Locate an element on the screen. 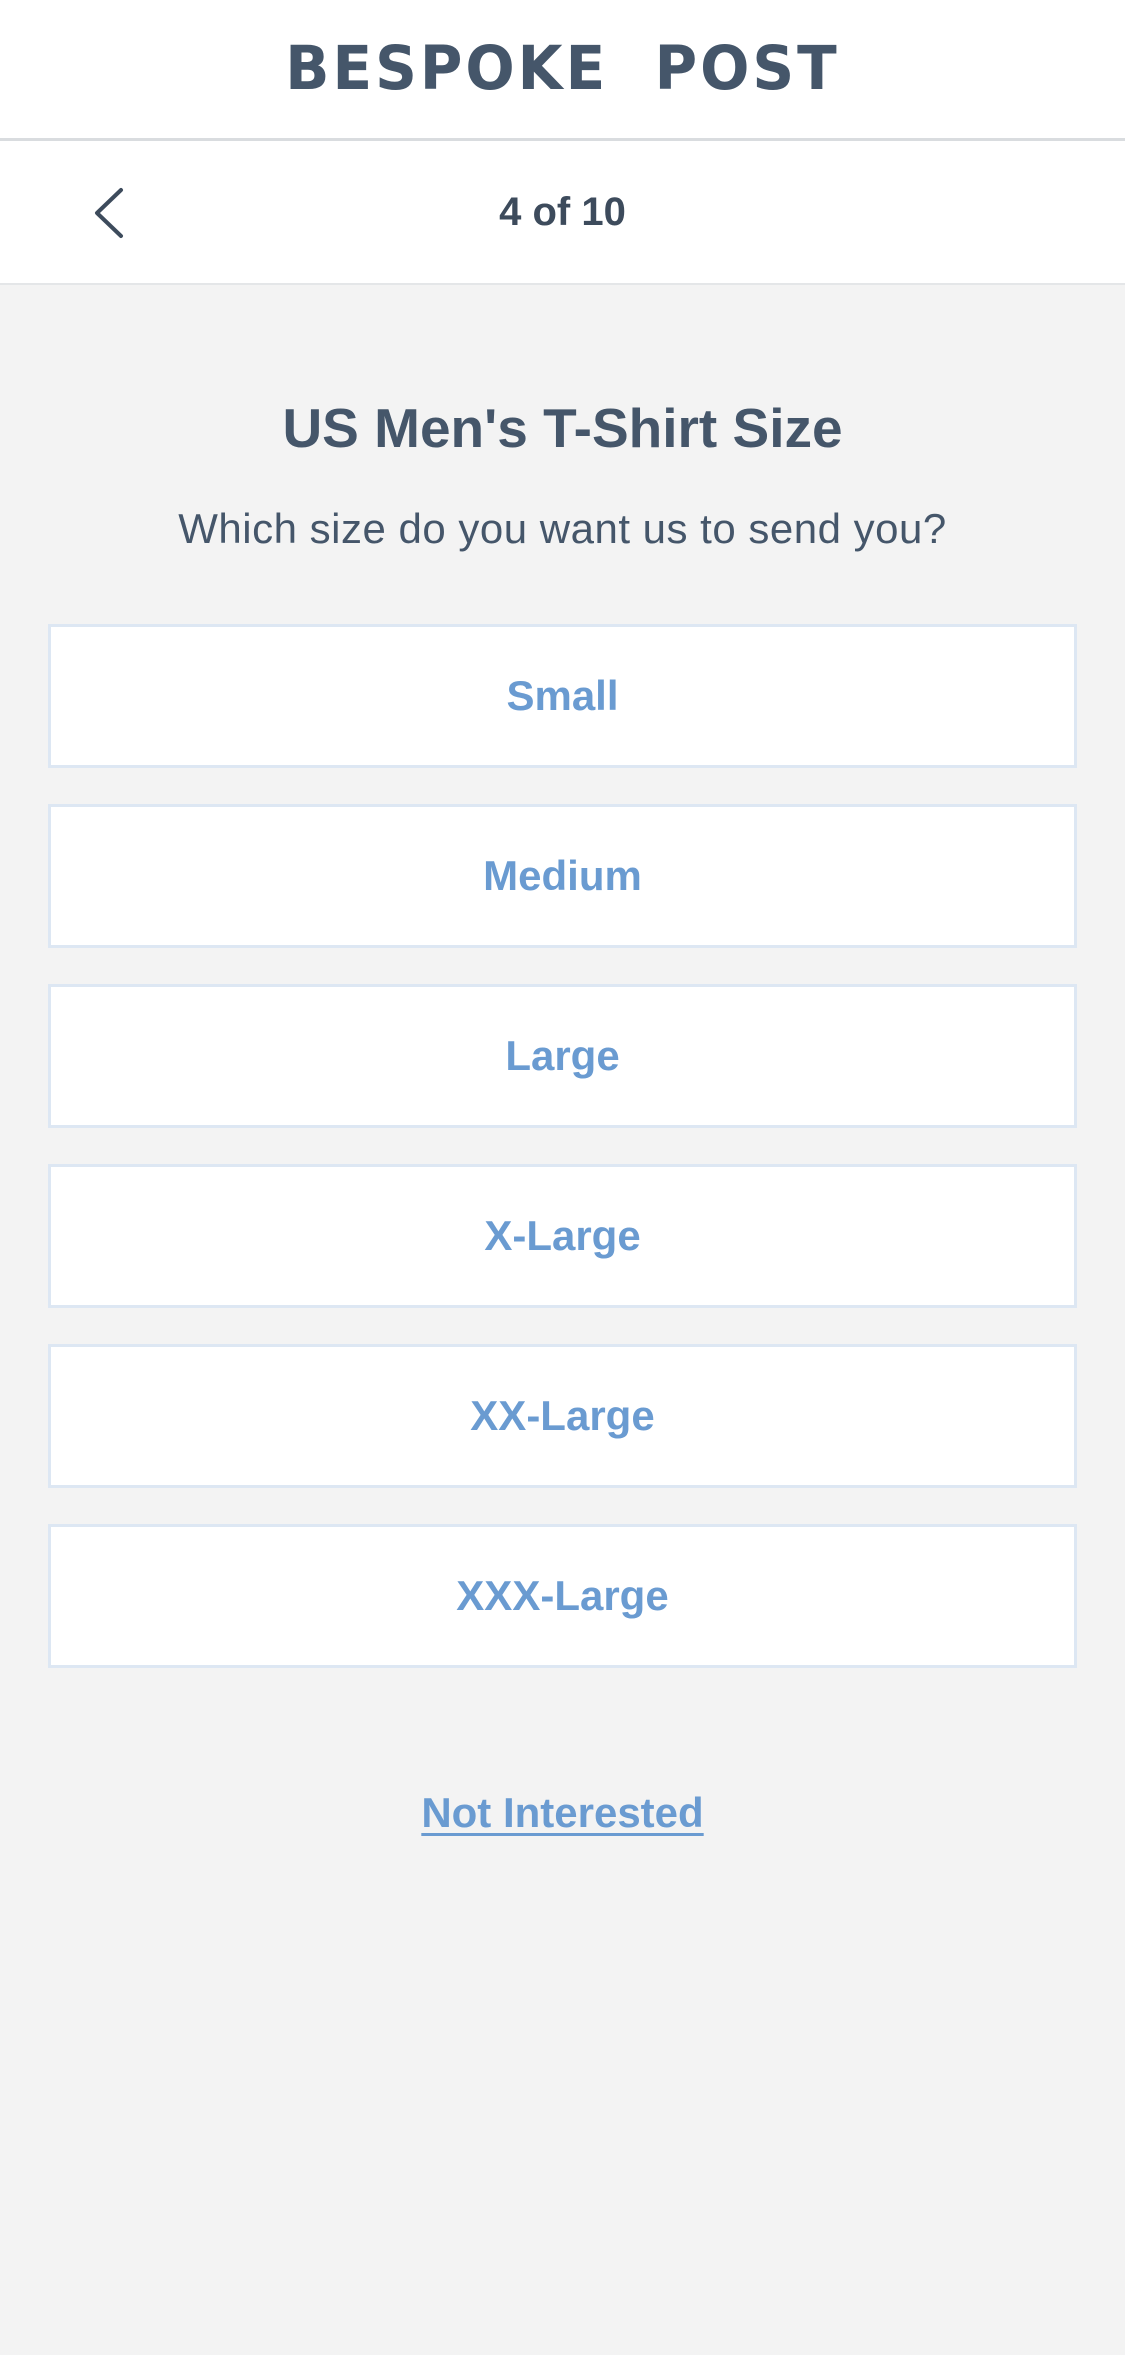 This screenshot has width=1125, height=2355. question-subtitle: Which size do you want us to send you? is located at coordinates (562, 528).